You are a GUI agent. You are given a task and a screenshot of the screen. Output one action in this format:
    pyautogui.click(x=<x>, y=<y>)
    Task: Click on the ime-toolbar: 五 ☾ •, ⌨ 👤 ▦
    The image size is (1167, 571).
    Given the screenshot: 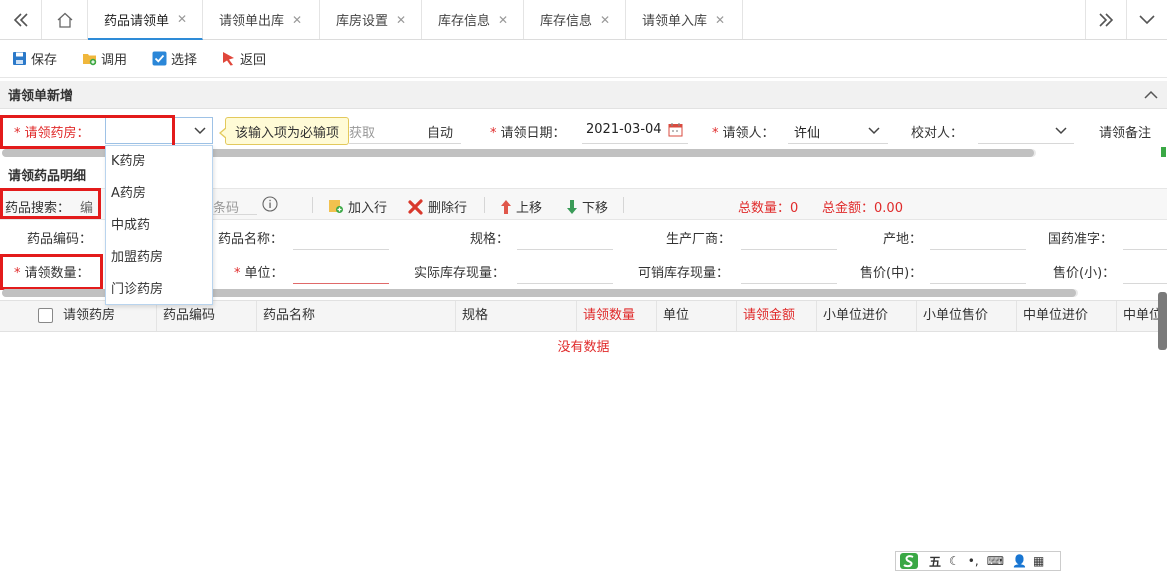 What is the action you would take?
    pyautogui.click(x=978, y=561)
    